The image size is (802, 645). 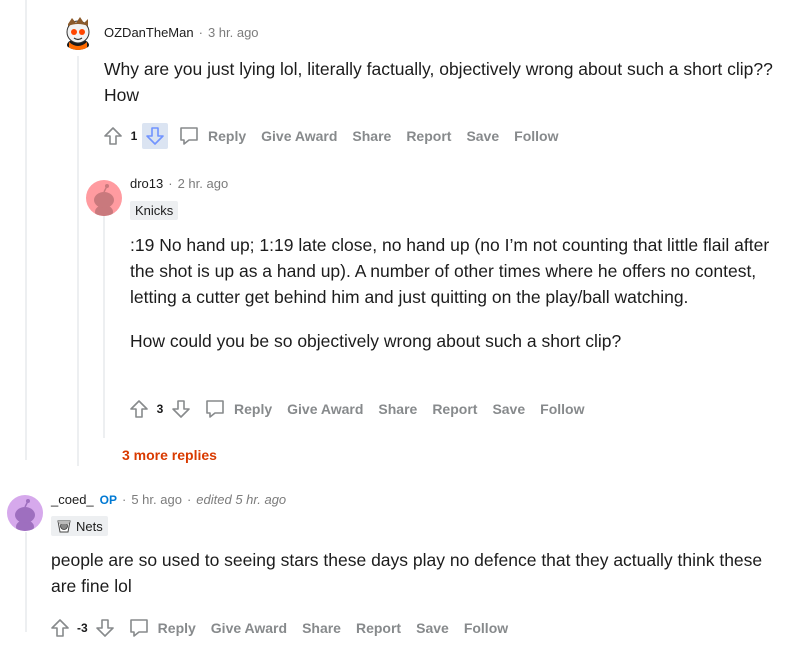 I want to click on comment-meta: dro13 · 2 hr. ago, so click(x=179, y=183).